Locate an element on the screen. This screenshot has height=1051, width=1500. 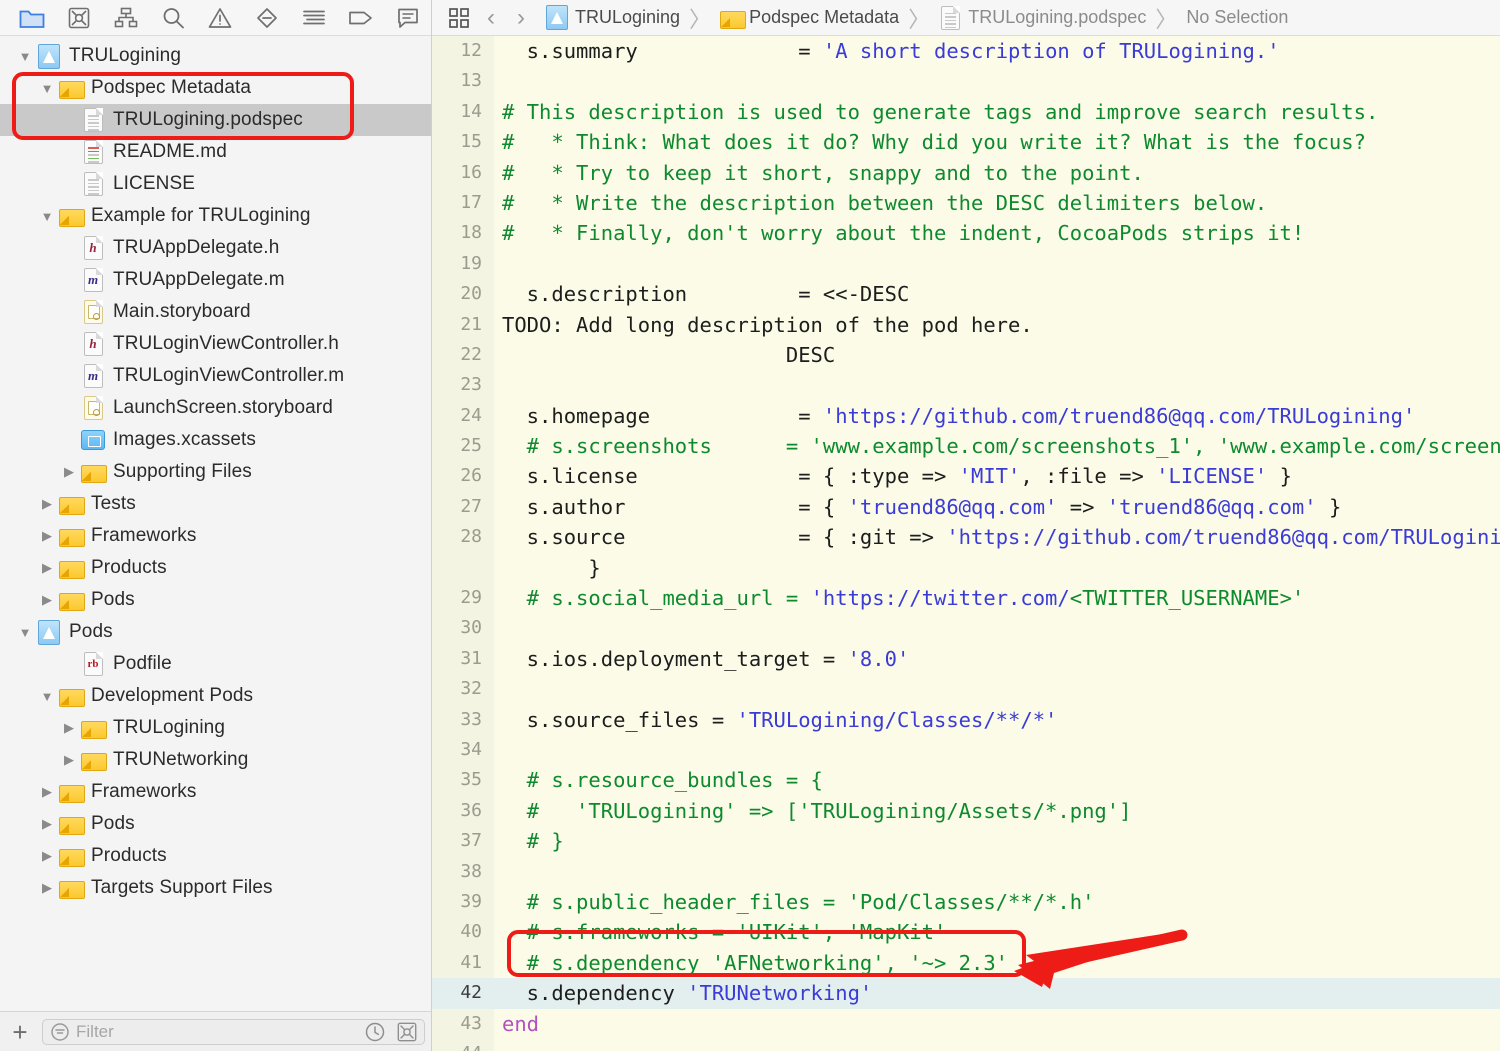
breadcrumb-item: TRULogining.podspec is located at coordinates (1042, 17).